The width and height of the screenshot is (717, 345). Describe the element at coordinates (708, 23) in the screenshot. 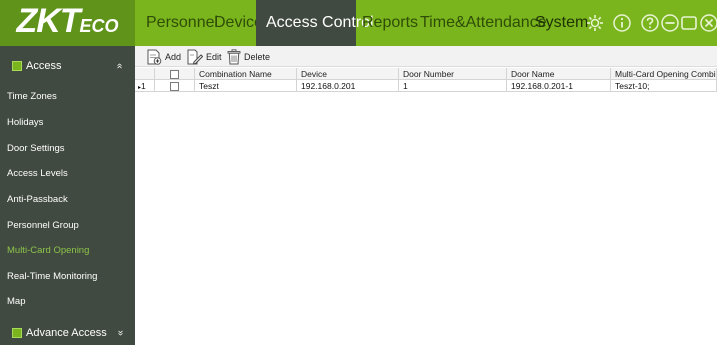

I see `close-icon` at that location.